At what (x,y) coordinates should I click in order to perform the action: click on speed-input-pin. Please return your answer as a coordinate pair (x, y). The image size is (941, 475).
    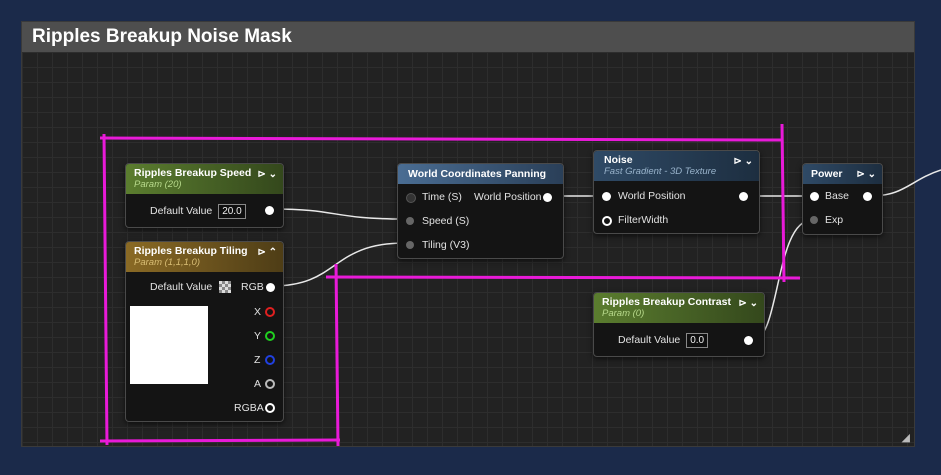
    Looking at the image, I should click on (410, 221).